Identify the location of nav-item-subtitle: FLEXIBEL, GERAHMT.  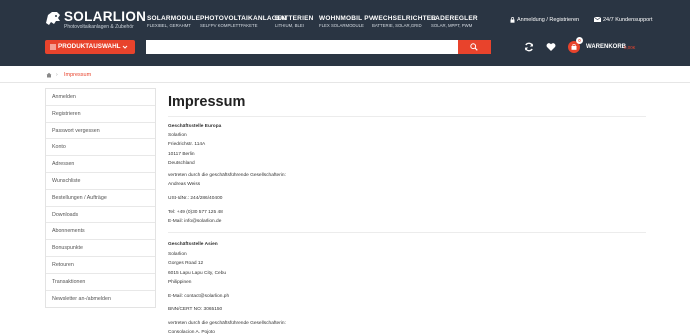
(169, 25).